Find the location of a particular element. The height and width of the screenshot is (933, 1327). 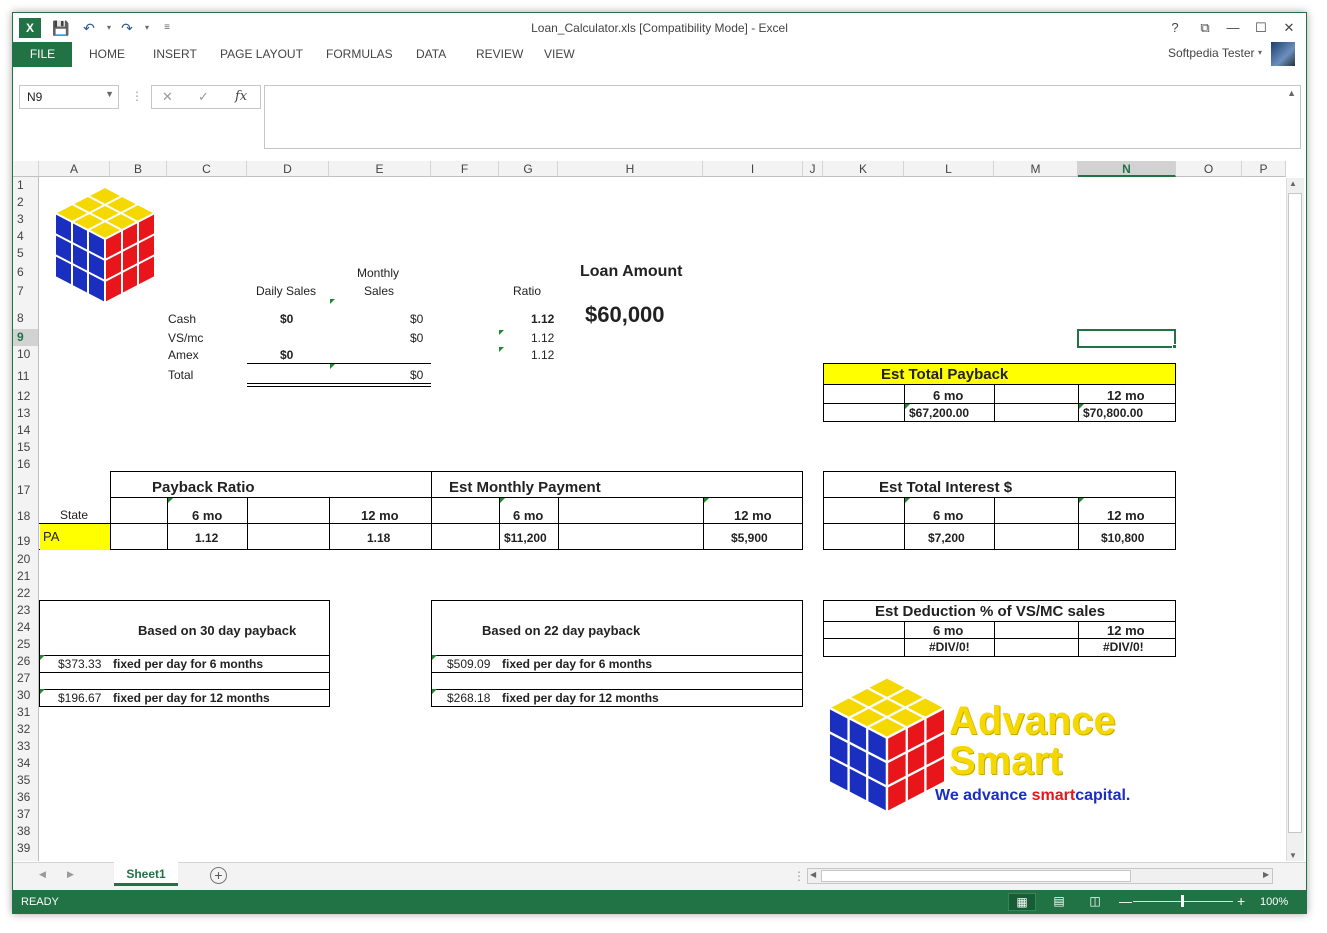

tab-insert: INSERT is located at coordinates (175, 54).